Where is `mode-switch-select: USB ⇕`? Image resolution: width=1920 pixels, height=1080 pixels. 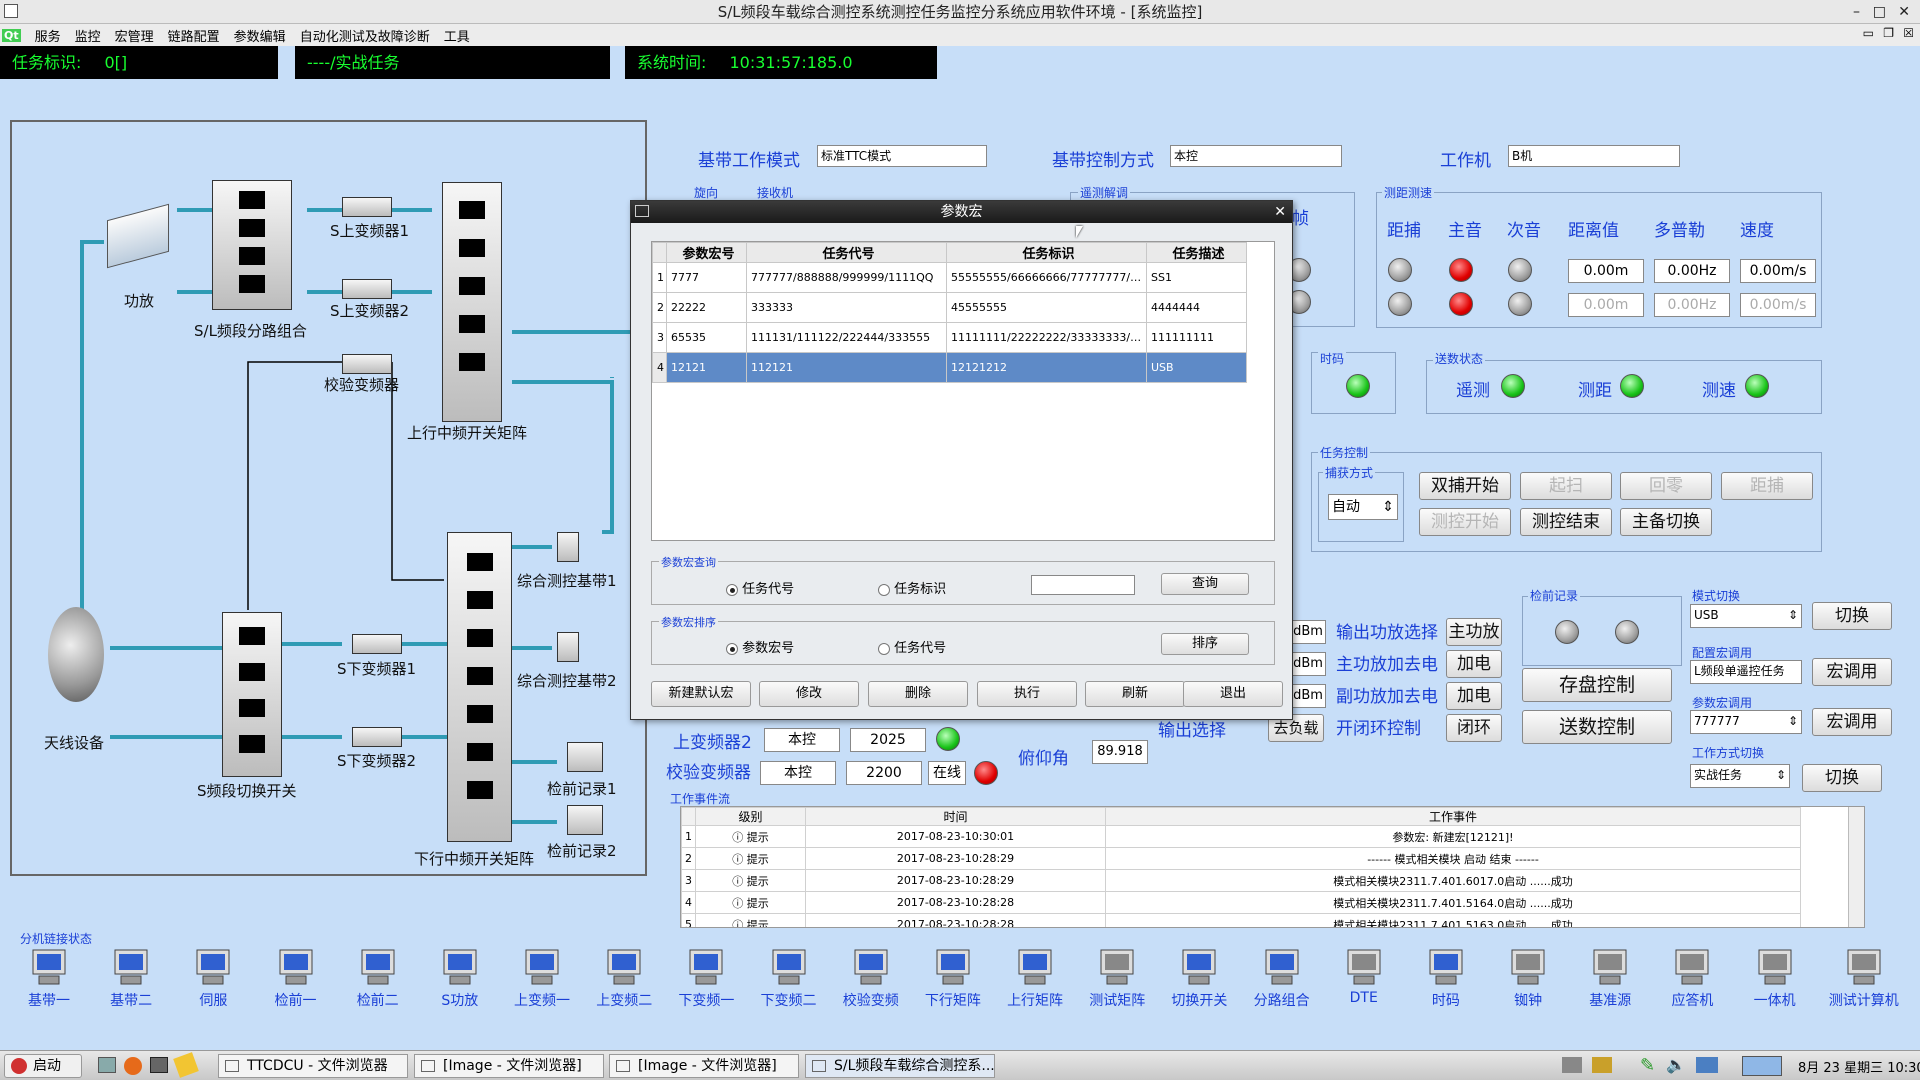 mode-switch-select: USB ⇕ is located at coordinates (1746, 616).